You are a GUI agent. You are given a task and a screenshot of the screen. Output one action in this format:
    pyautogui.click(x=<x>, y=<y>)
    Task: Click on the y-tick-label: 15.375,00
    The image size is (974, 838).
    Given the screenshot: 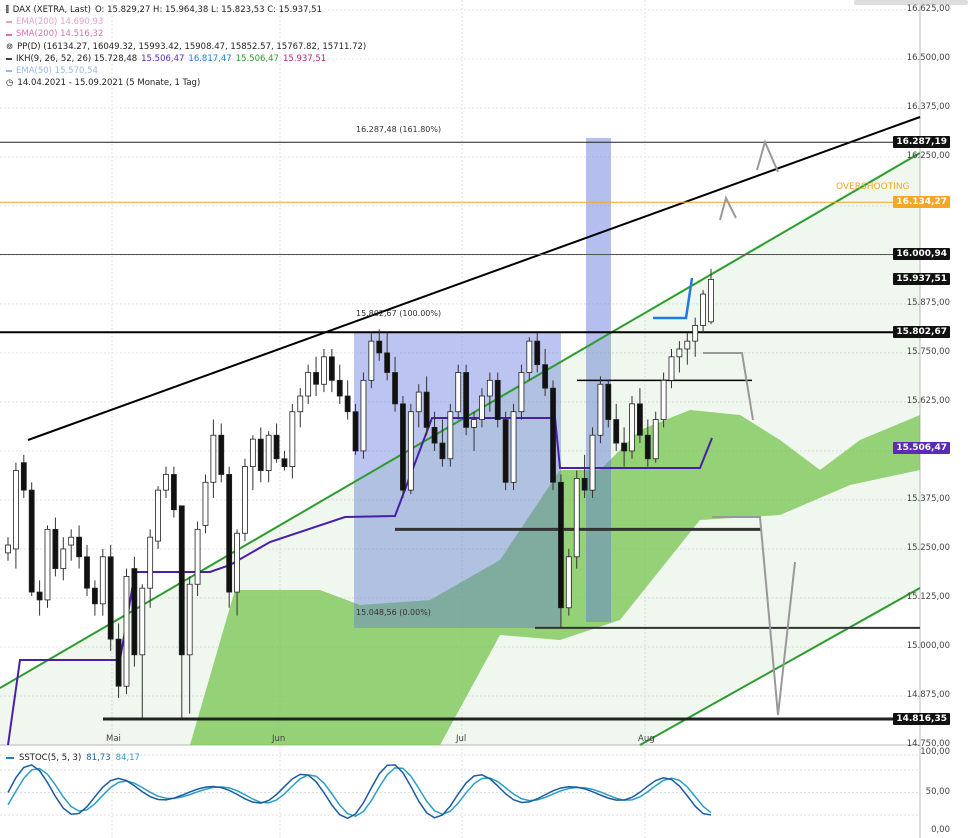 What is the action you would take?
    pyautogui.click(x=928, y=498)
    